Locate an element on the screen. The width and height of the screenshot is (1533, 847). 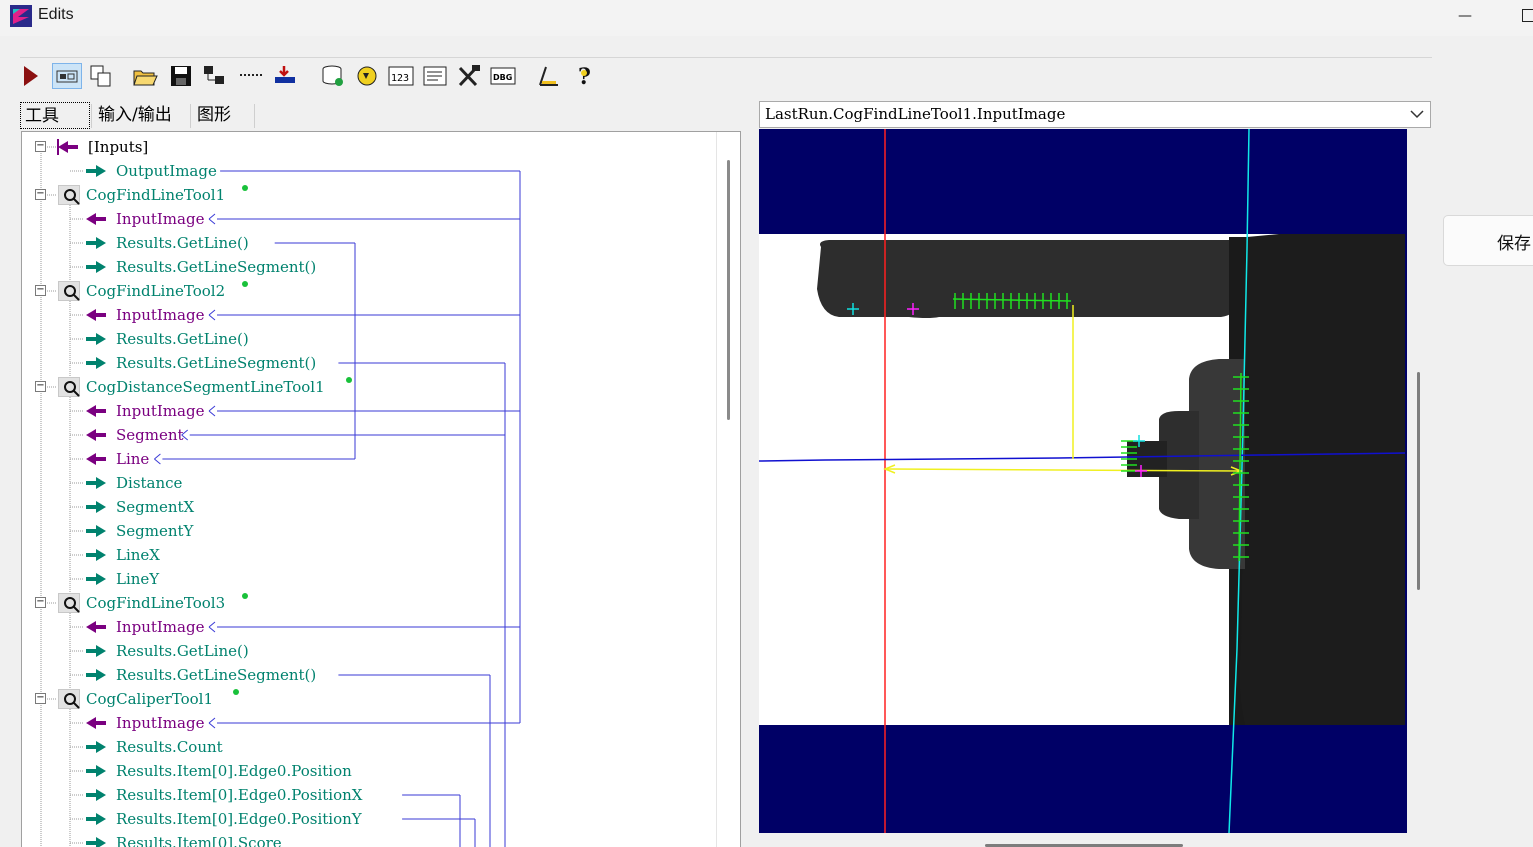
help-button: ? is located at coordinates (585, 76).